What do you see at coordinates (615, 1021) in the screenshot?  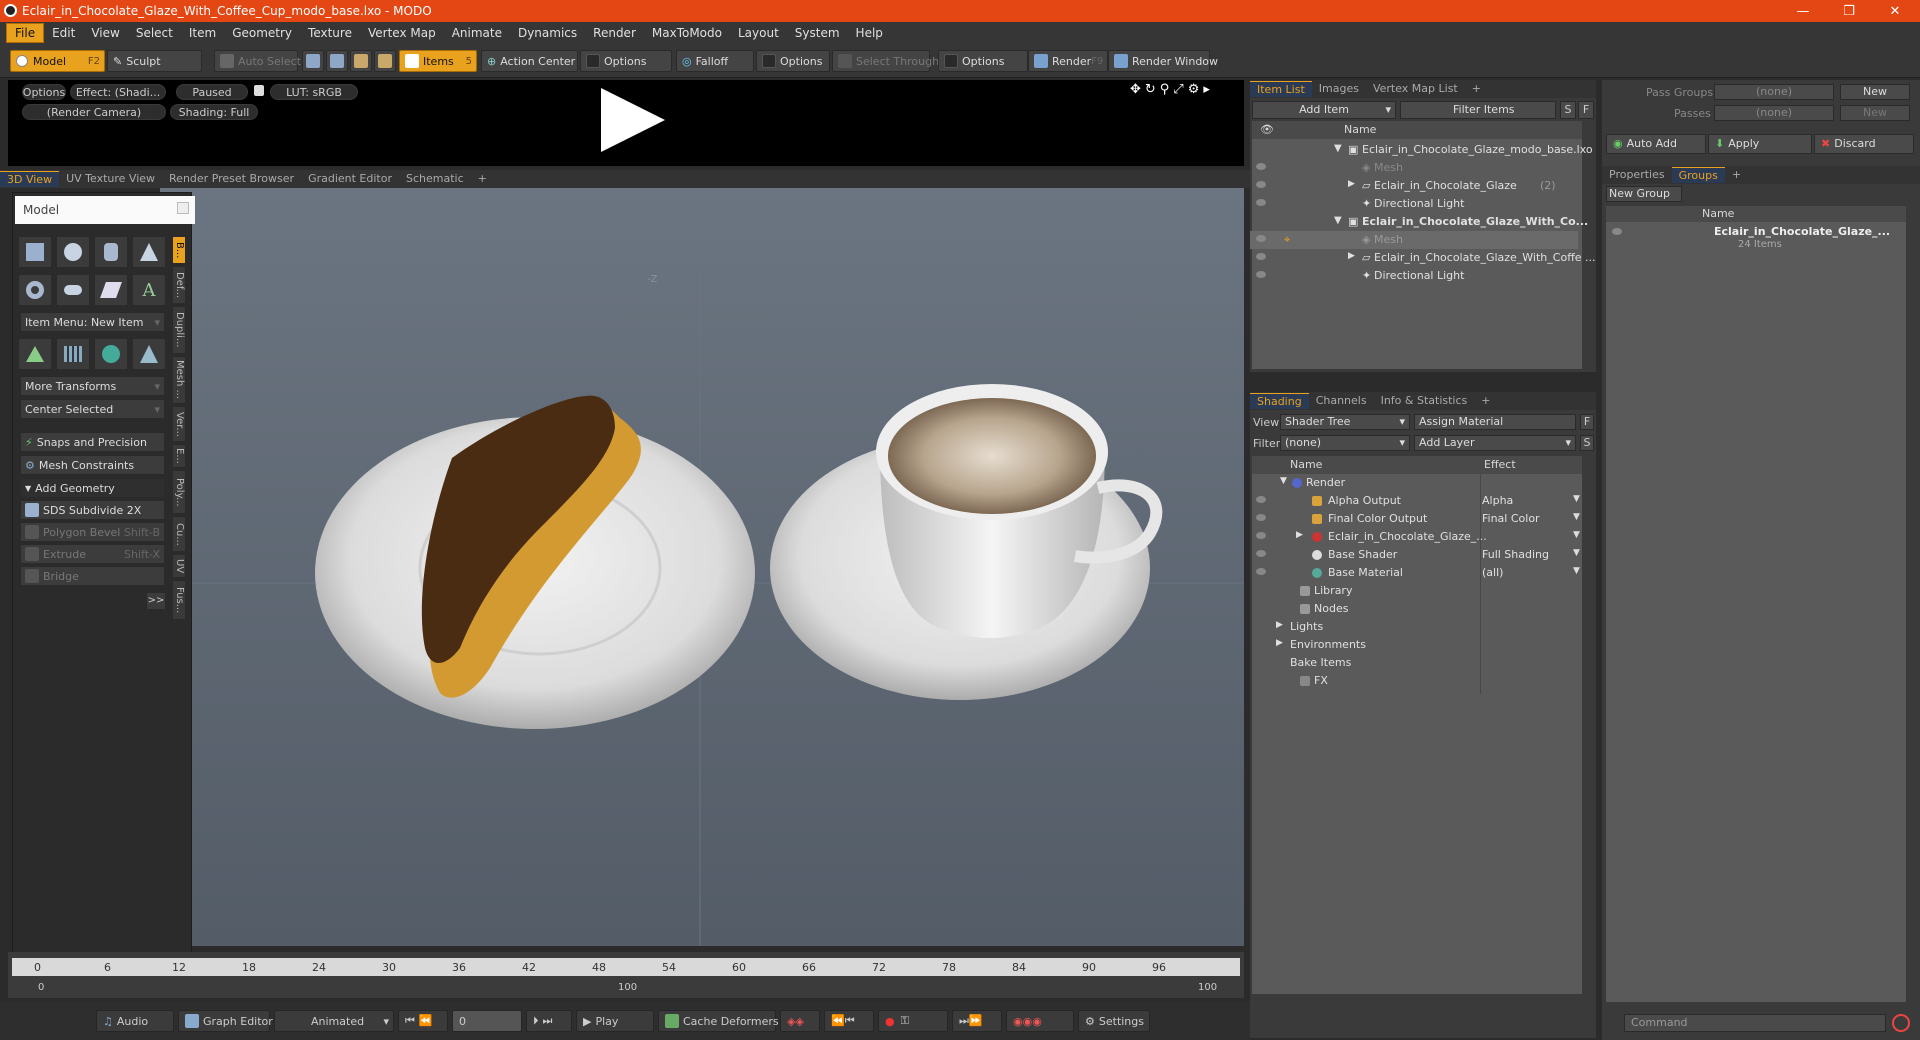 I see `play-button: ▶ Play` at bounding box center [615, 1021].